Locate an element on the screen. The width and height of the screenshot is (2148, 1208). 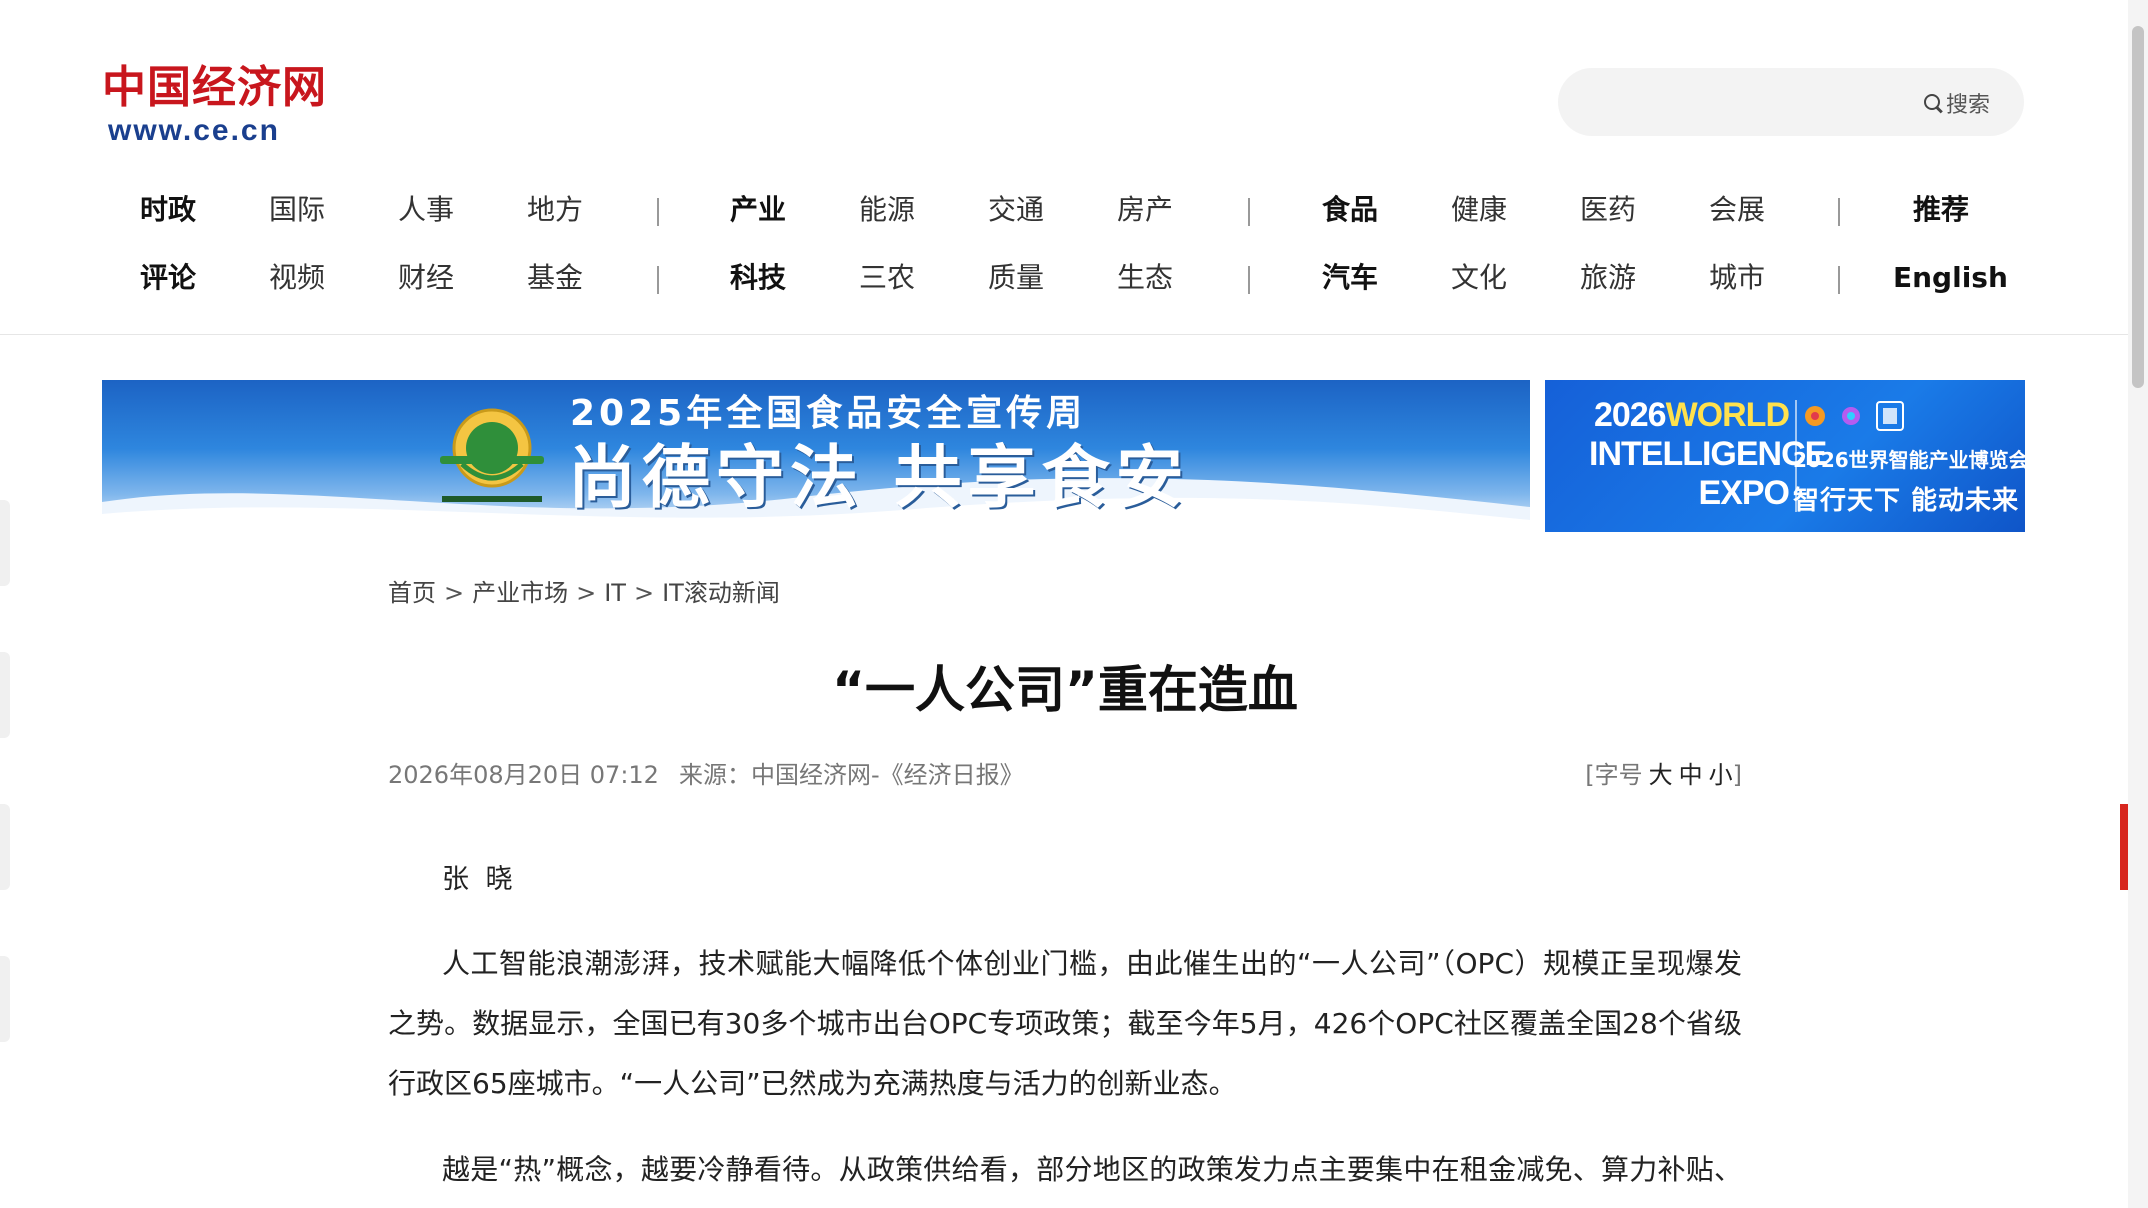
font-size-close-bracket: ] is located at coordinates (1737, 775).